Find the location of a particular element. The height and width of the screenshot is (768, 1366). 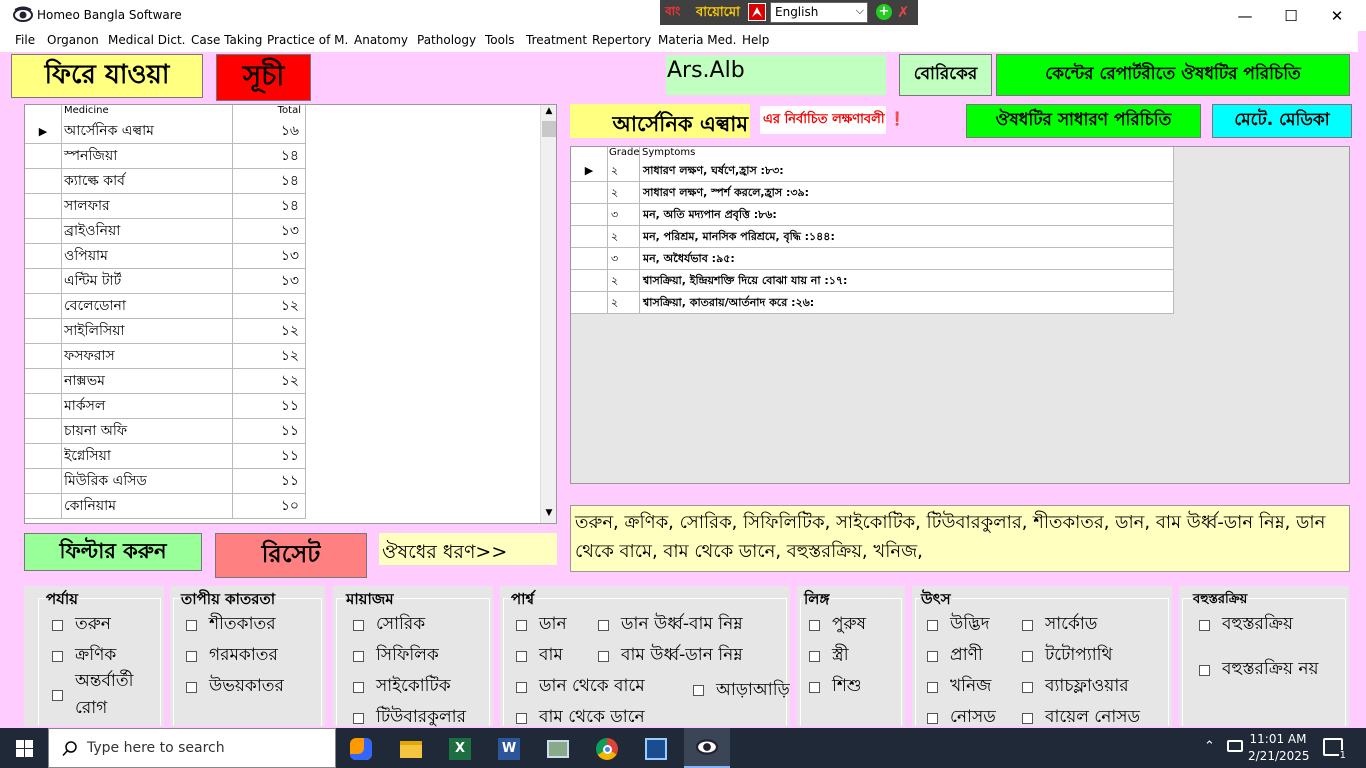

menu-file: File is located at coordinates (25, 40).